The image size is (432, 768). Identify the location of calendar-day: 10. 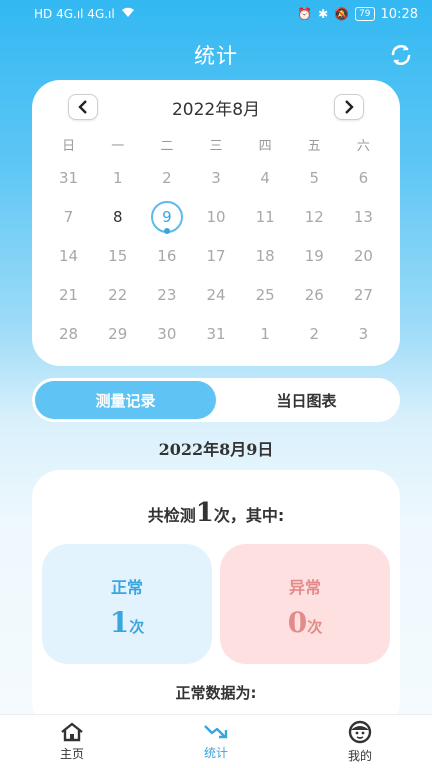
(215, 216).